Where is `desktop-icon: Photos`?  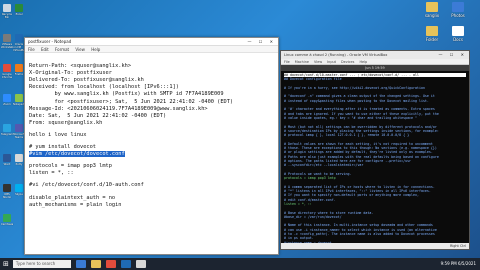 desktop-icon: Photos is located at coordinates (458, 10).